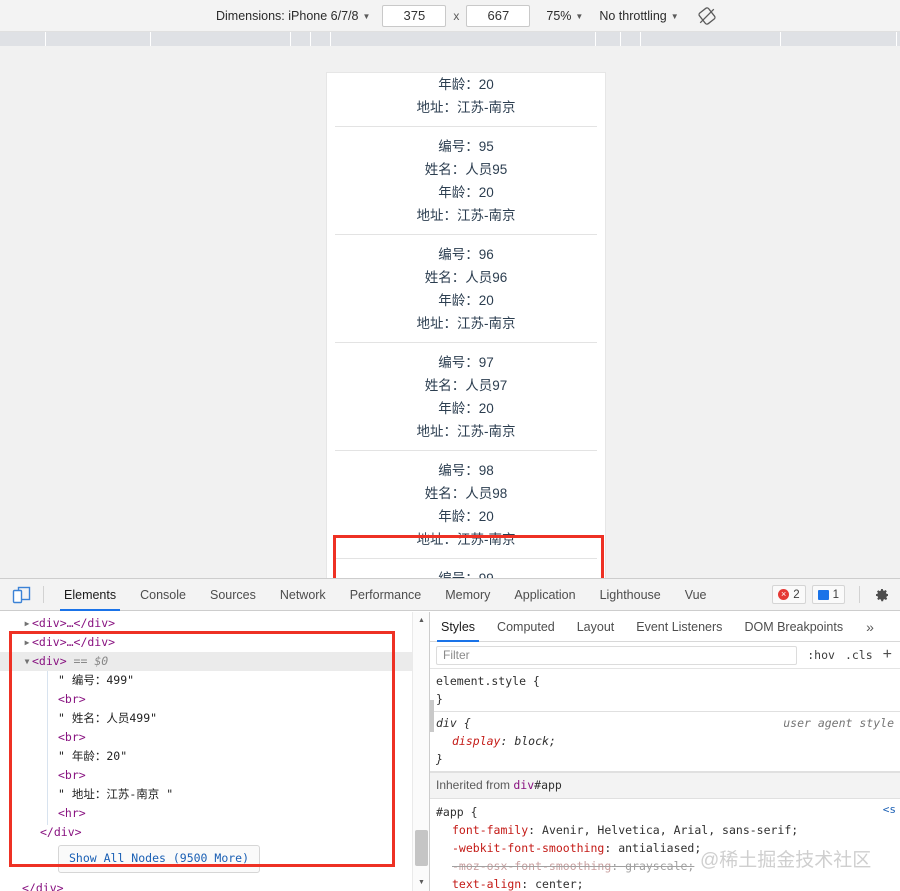 The width and height of the screenshot is (900, 891). Describe the element at coordinates (887, 655) in the screenshot. I see `new-style-rule-button: +` at that location.